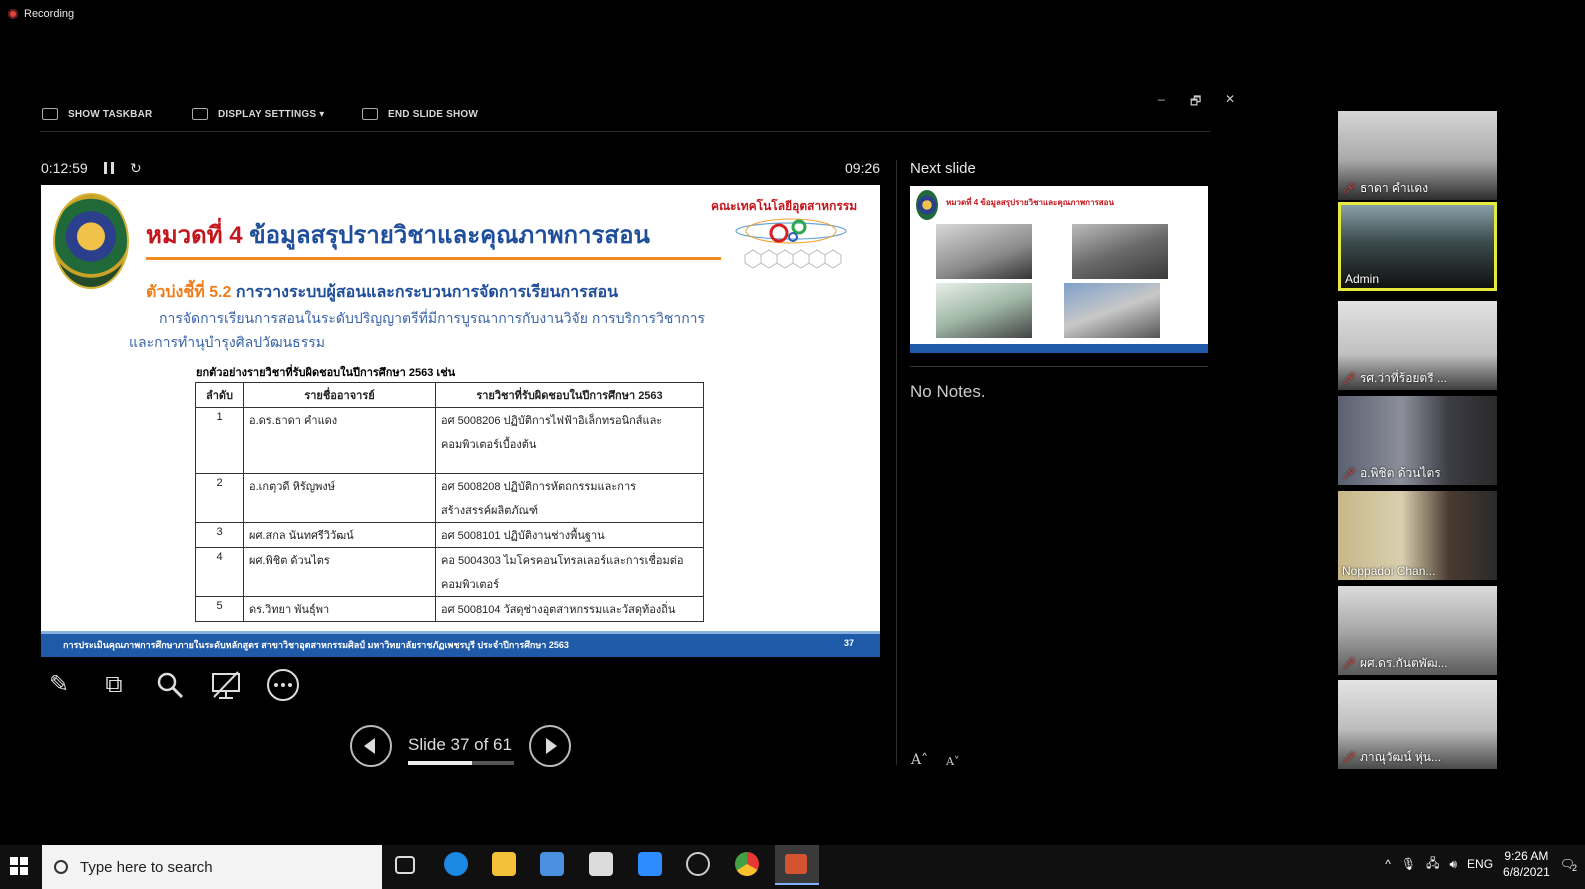 This screenshot has width=1585, height=889. Describe the element at coordinates (449, 235) in the screenshot. I see `slide-title-main: ข้อมูลสรุปรายวิชาและคุณภาพการสอน` at that location.